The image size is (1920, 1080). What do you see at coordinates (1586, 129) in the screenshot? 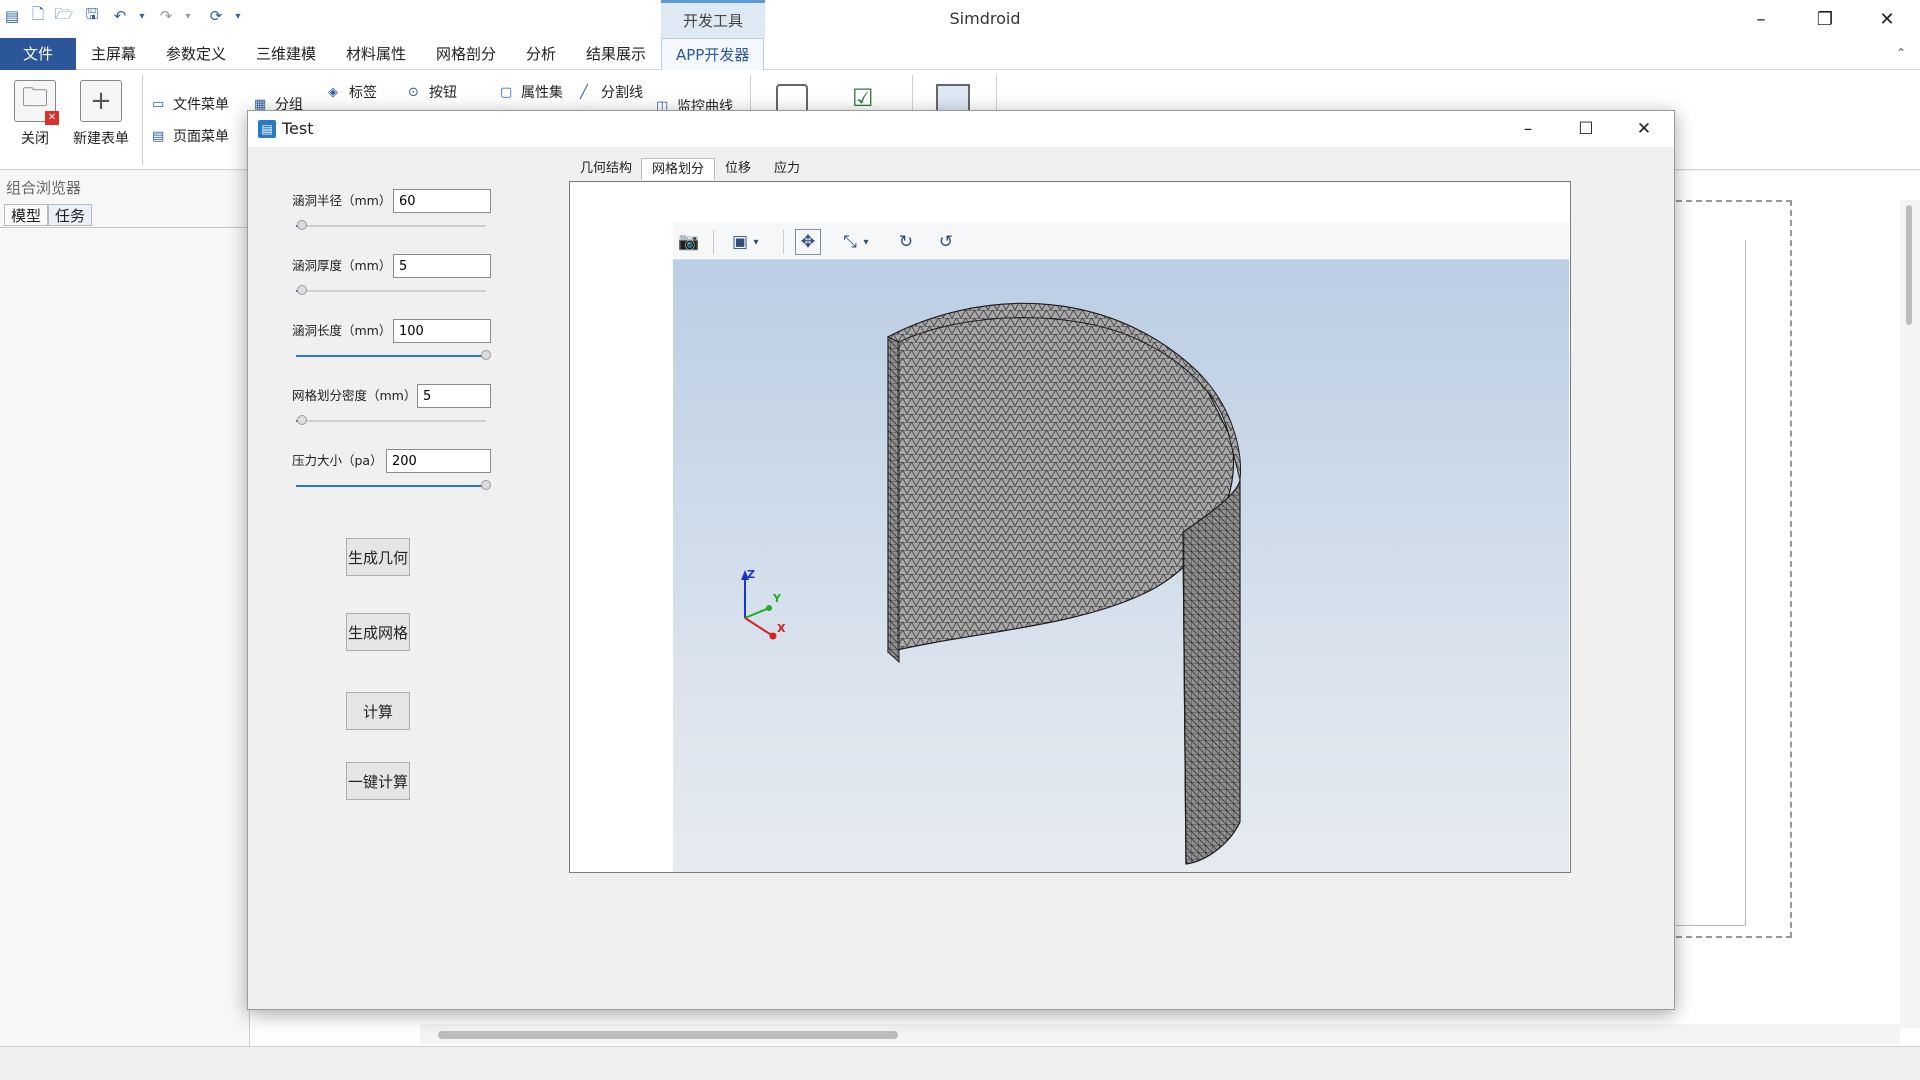
I see `dialog-maximize-button: ☐` at bounding box center [1586, 129].